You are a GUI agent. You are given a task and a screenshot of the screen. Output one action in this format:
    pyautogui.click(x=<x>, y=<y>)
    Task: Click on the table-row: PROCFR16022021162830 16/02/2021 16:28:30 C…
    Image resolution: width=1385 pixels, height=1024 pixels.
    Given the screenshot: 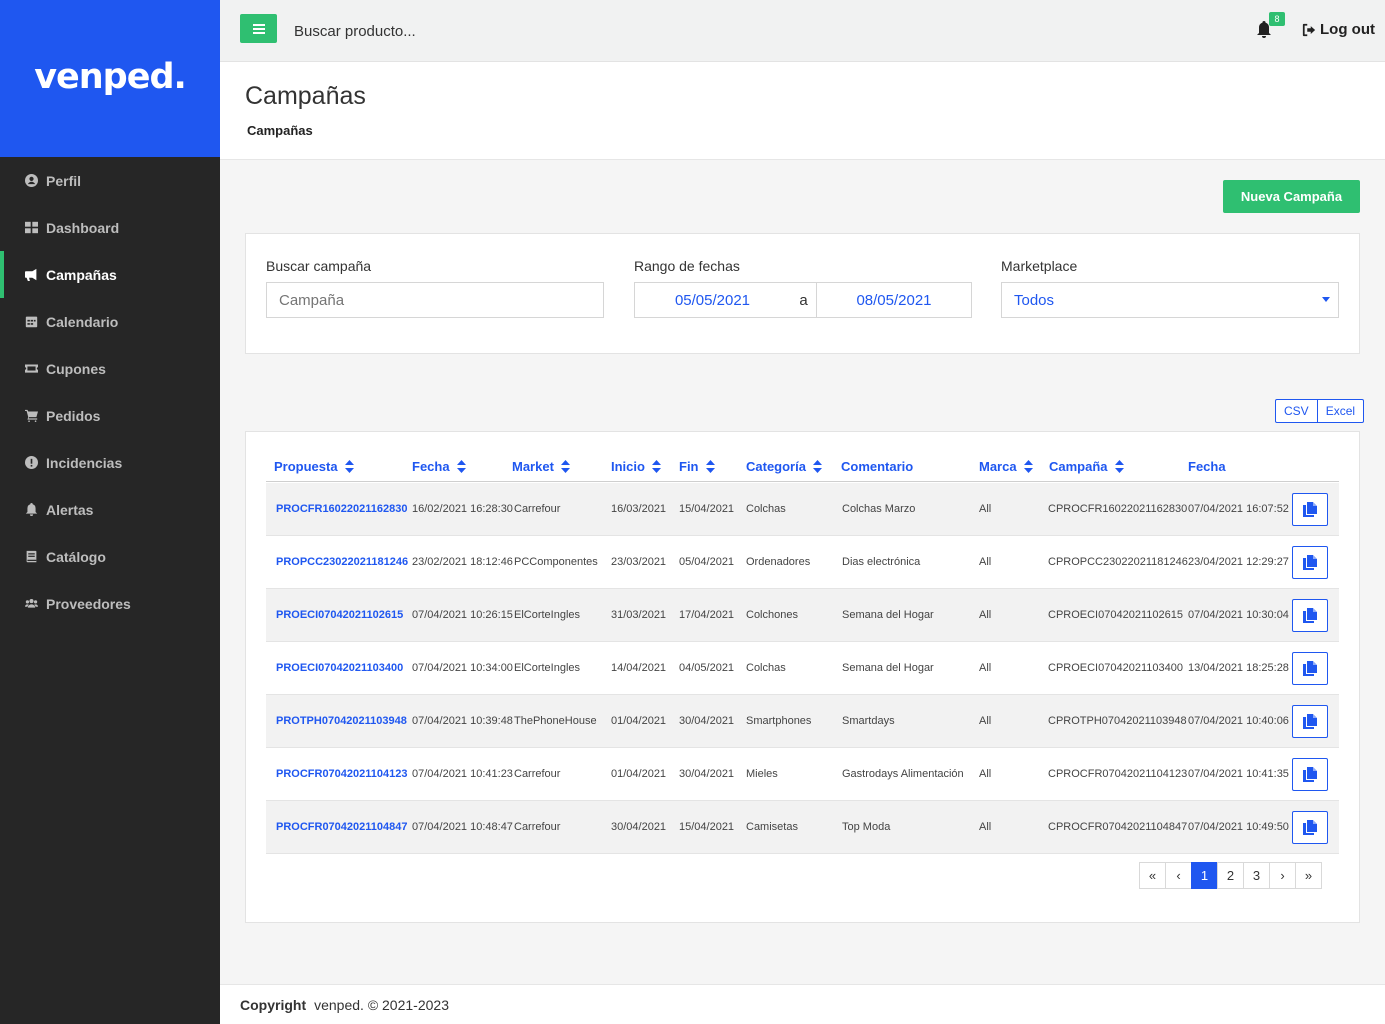 What is the action you would take?
    pyautogui.click(x=802, y=509)
    